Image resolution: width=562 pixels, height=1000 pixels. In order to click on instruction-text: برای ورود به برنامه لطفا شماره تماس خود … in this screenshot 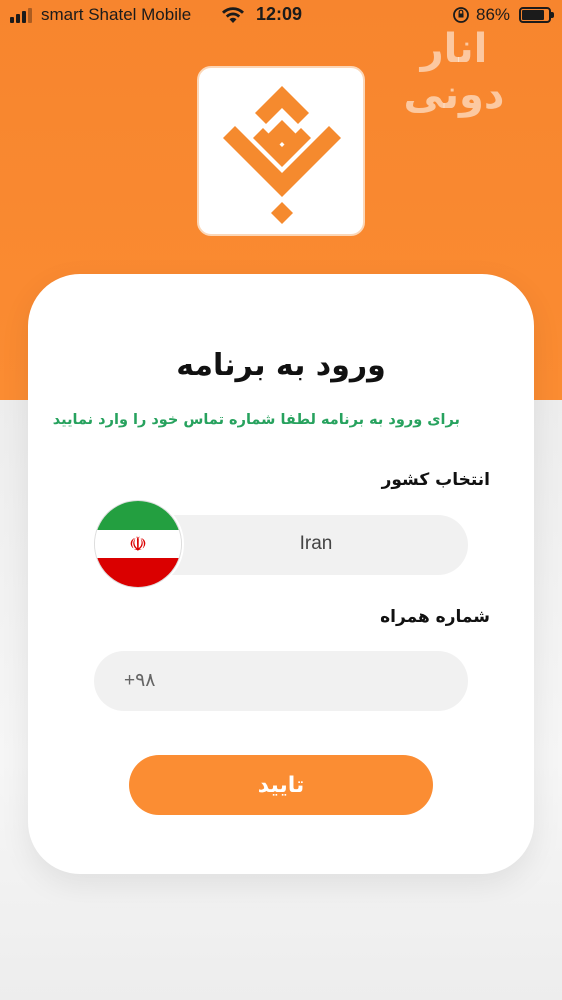, I will do `click(256, 420)`.